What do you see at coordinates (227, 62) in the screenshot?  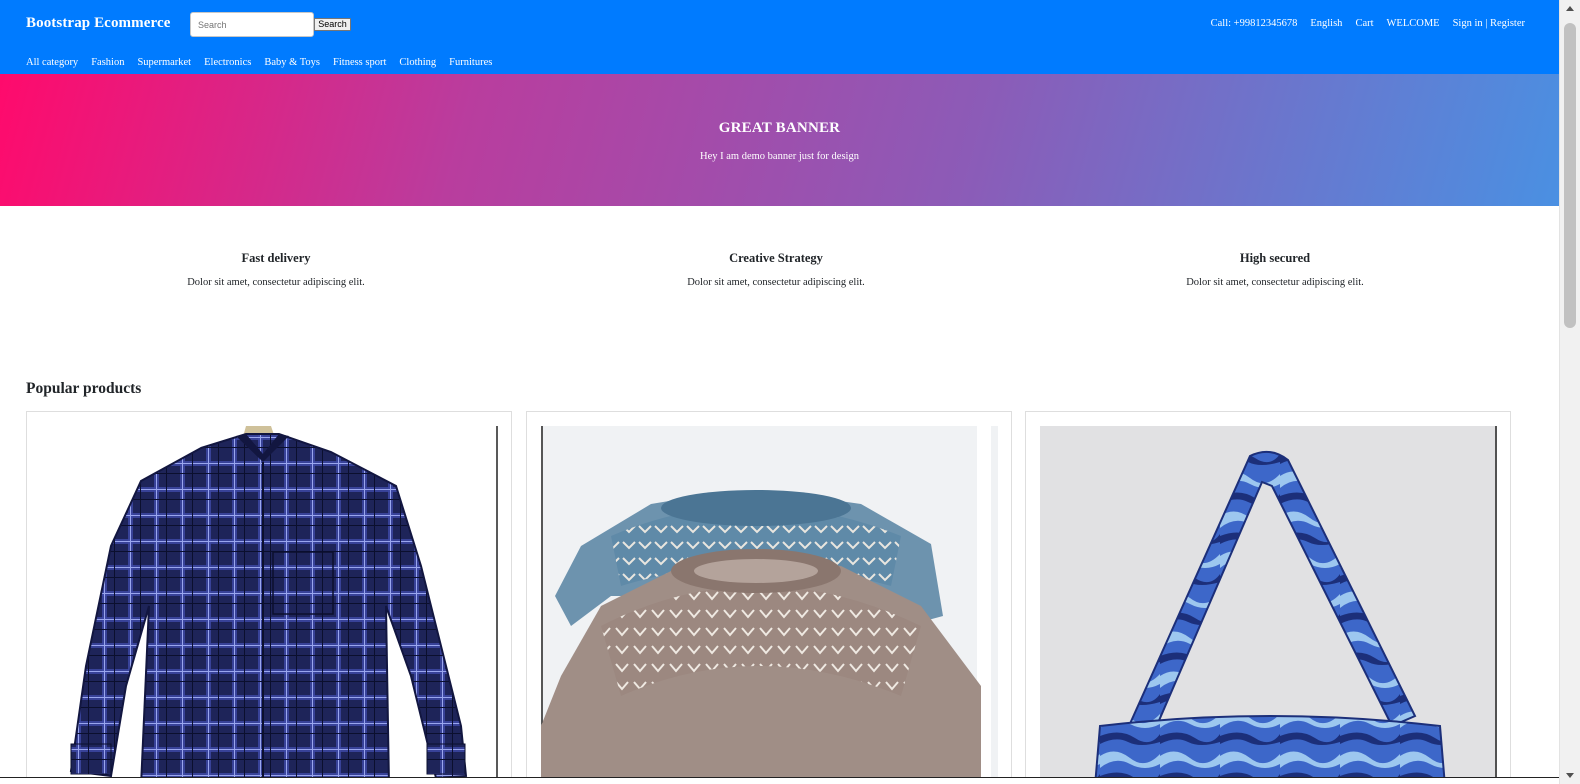 I see `nav-item-electronics: Electronics` at bounding box center [227, 62].